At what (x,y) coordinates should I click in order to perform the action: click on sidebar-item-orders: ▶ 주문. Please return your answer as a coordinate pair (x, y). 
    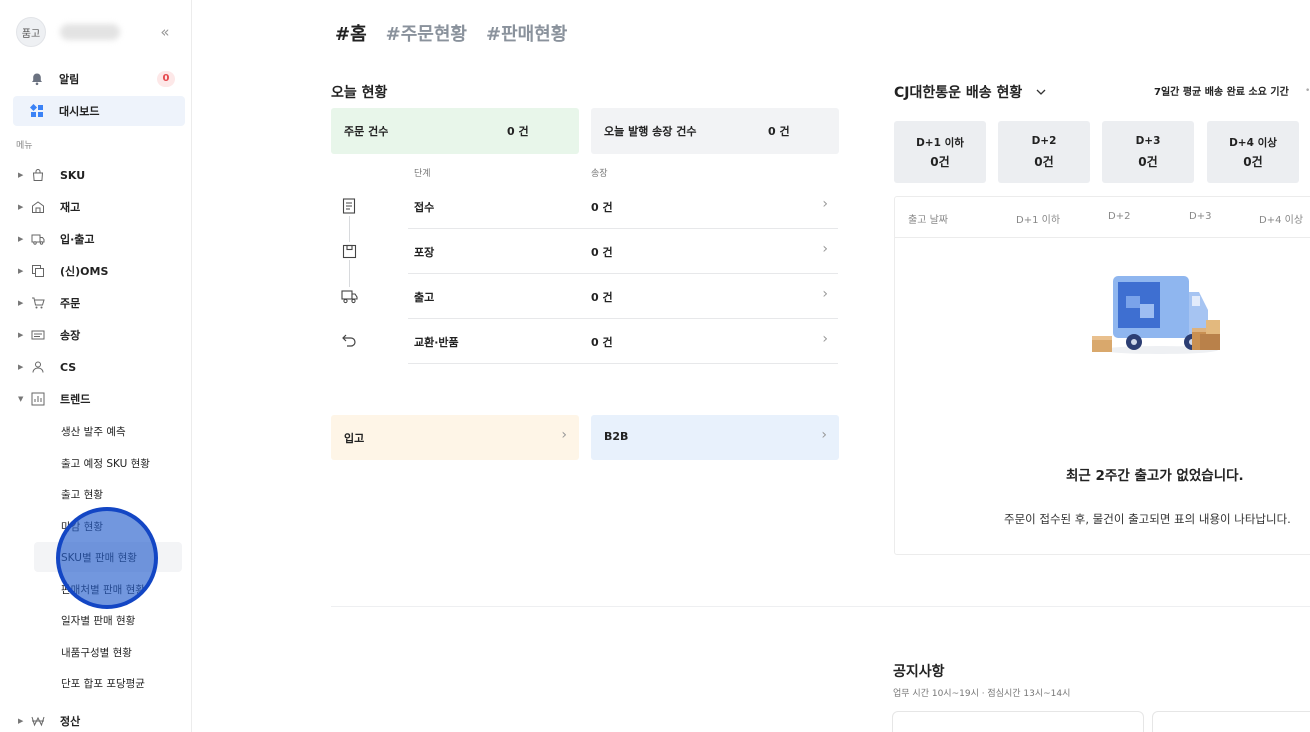
    Looking at the image, I should click on (102, 303).